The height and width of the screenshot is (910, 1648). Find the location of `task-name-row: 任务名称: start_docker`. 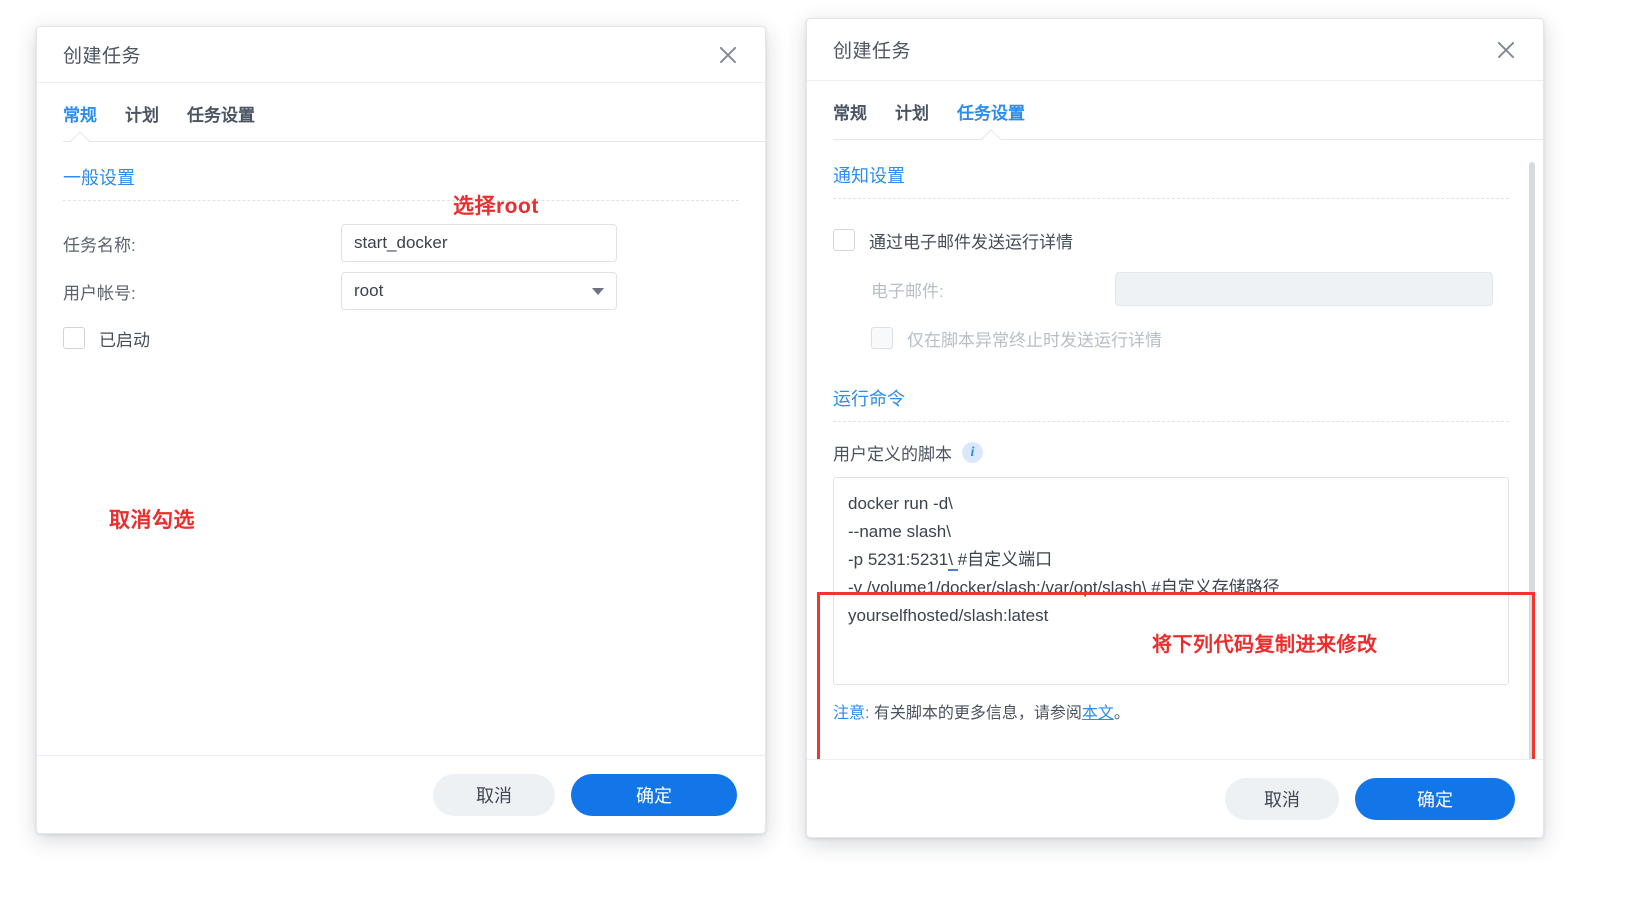

task-name-row: 任务名称: start_docker is located at coordinates (401, 243).